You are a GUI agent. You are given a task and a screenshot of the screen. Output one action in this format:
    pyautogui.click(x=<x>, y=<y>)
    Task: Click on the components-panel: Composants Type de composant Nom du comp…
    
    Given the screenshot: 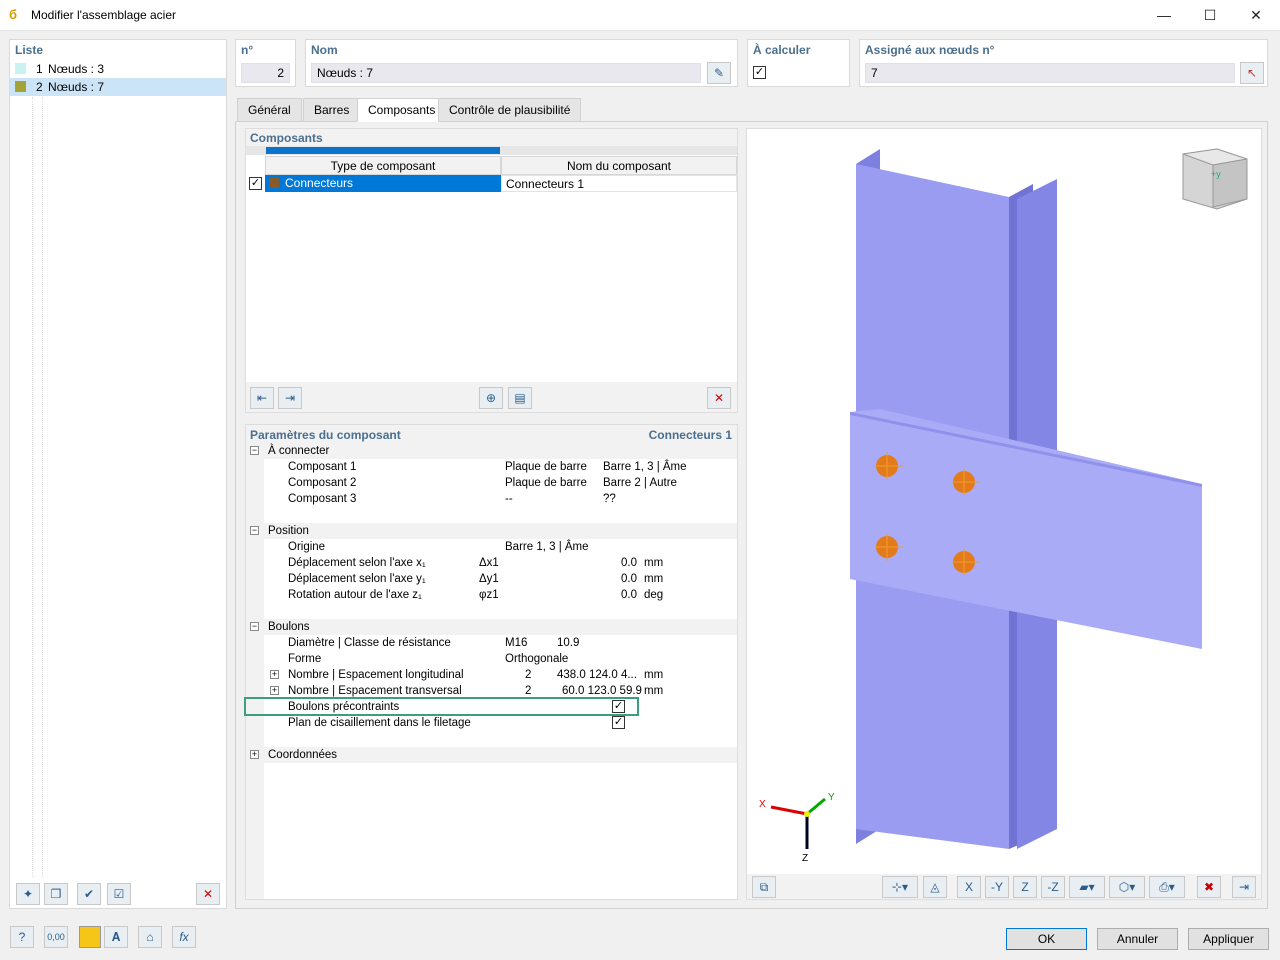 What is the action you would take?
    pyautogui.click(x=491, y=270)
    